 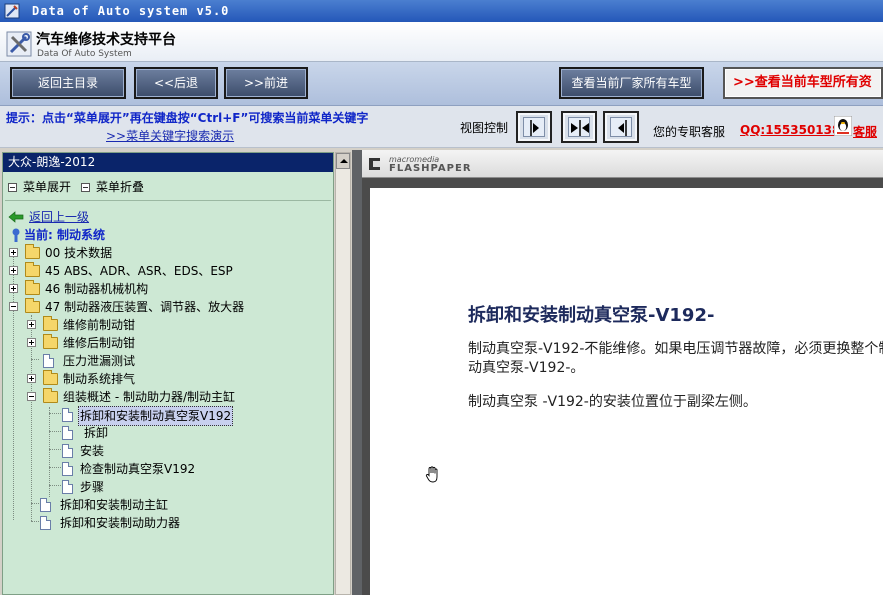 What do you see at coordinates (39, 186) in the screenshot?
I see `menu-expand-button: 菜单展开` at bounding box center [39, 186].